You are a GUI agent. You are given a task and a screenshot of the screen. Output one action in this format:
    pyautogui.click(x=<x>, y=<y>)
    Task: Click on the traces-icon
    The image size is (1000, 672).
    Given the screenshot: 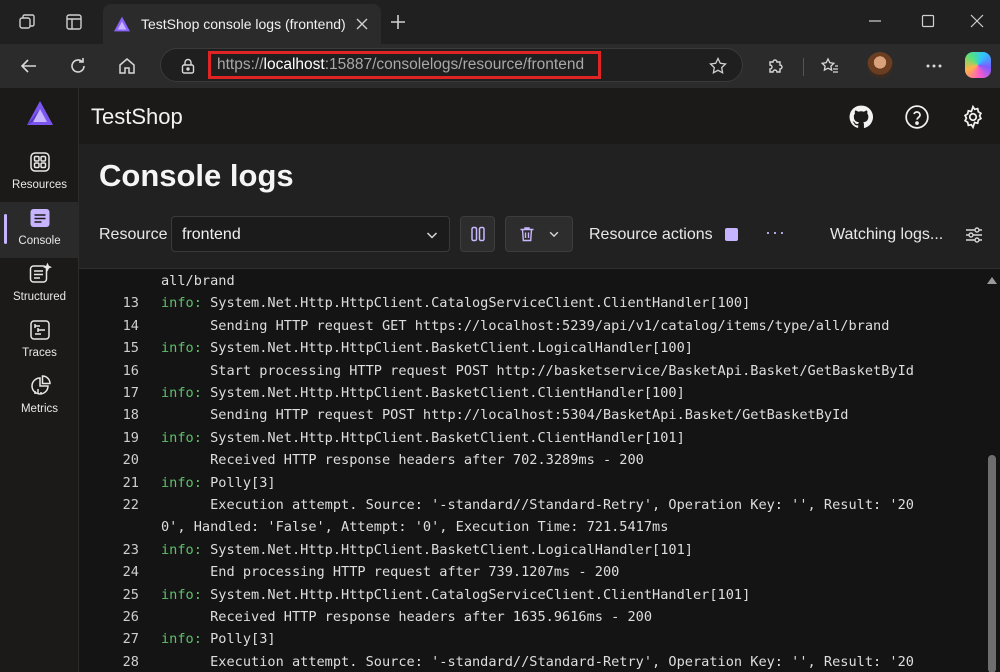 What is the action you would take?
    pyautogui.click(x=39, y=330)
    